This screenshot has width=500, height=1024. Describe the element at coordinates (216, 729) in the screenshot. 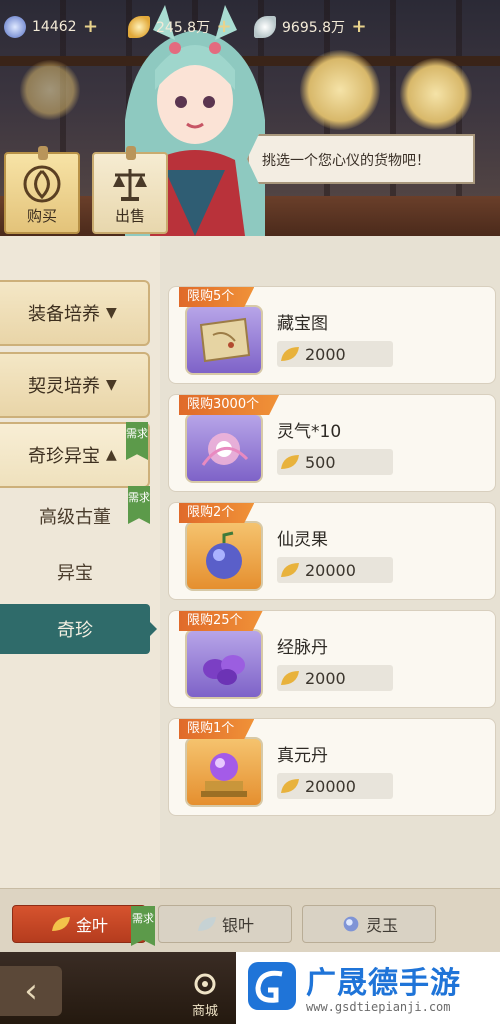

I see `purchase-limit-badge: 限购1个` at that location.